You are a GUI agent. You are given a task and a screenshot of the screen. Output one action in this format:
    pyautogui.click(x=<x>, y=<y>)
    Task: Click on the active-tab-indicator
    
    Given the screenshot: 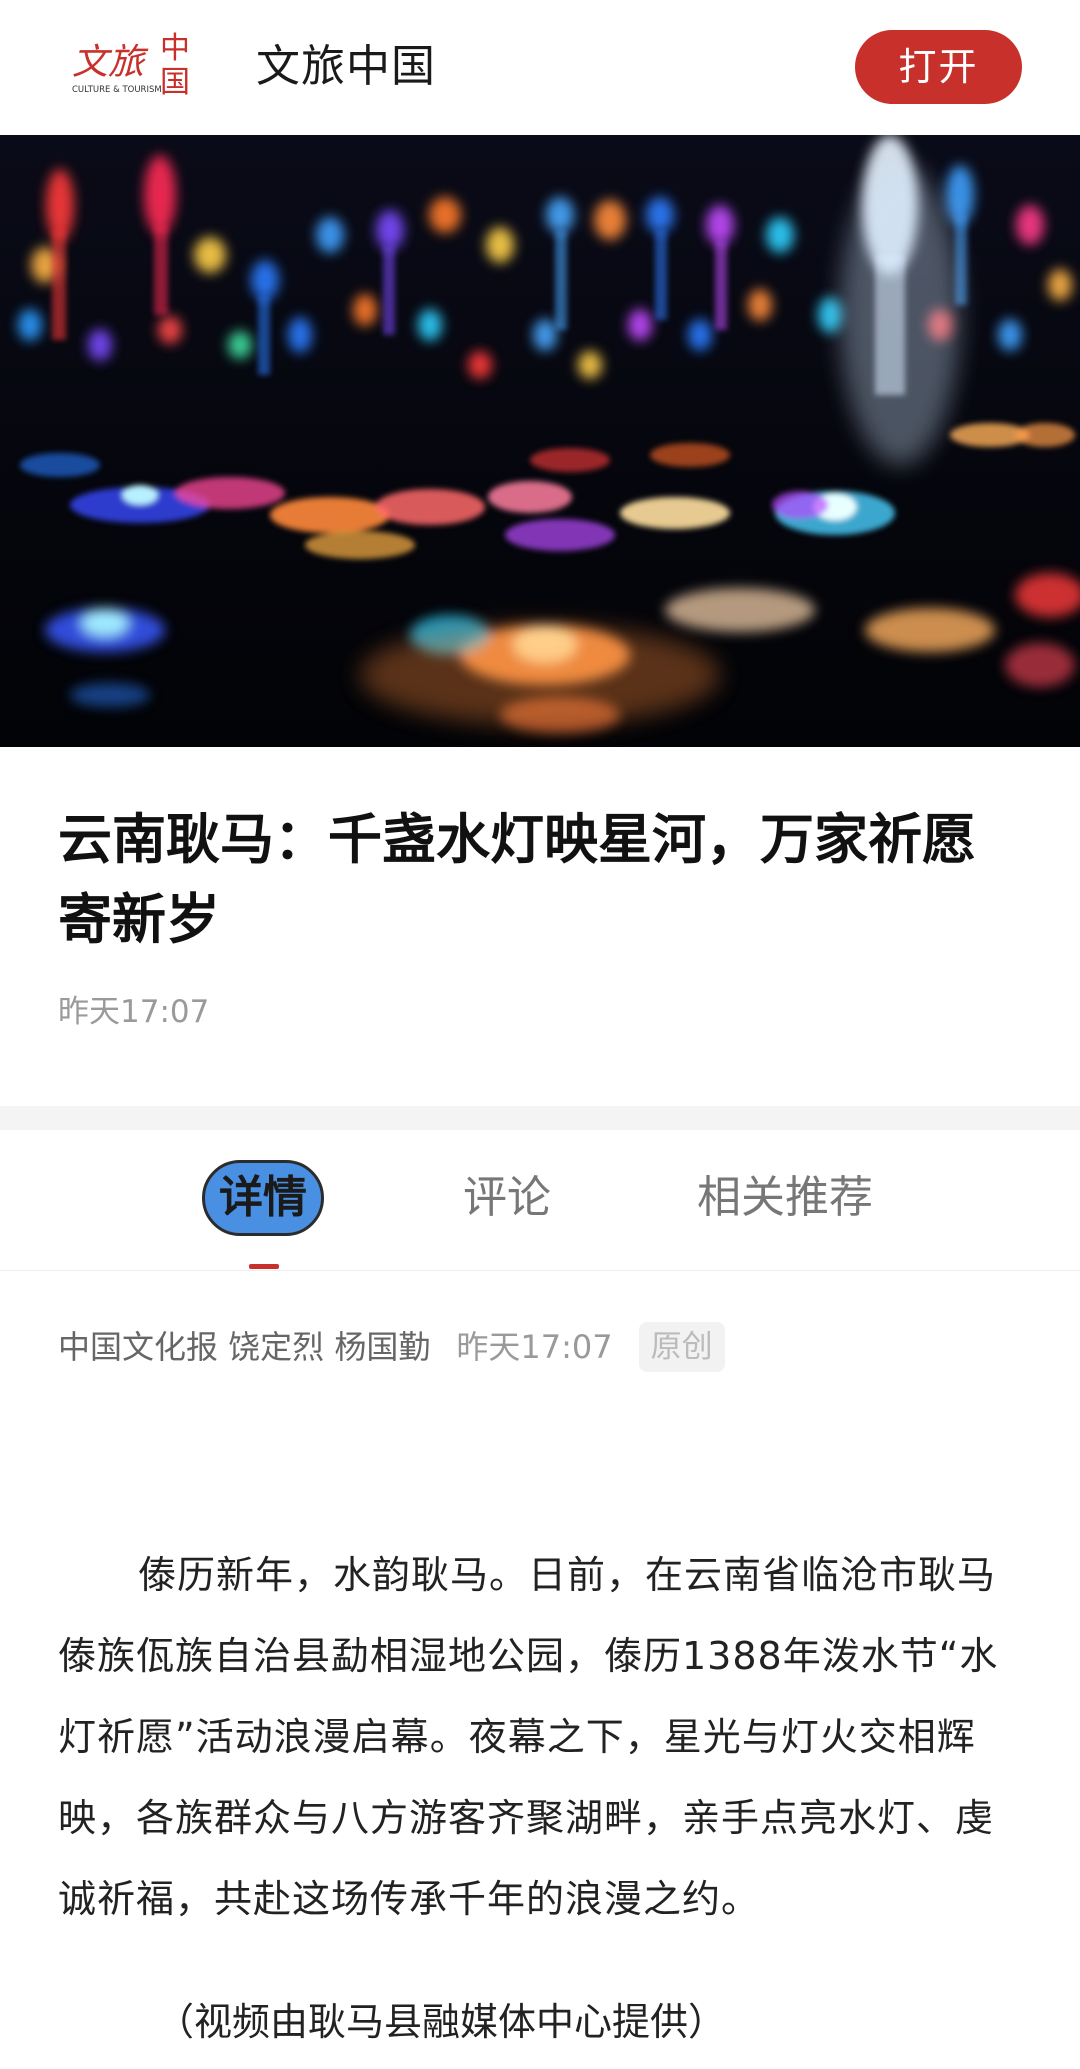 What is the action you would take?
    pyautogui.click(x=264, y=1266)
    